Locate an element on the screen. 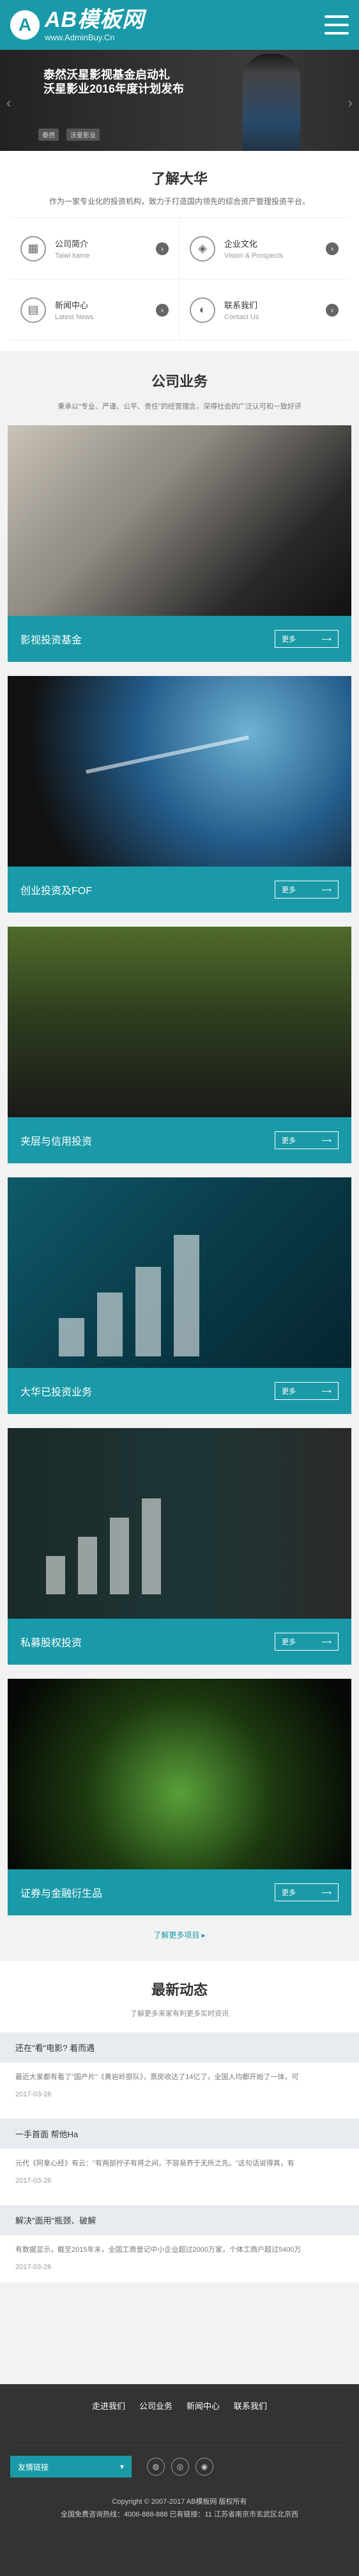  select-label: 友情链接 is located at coordinates (33, 2467).